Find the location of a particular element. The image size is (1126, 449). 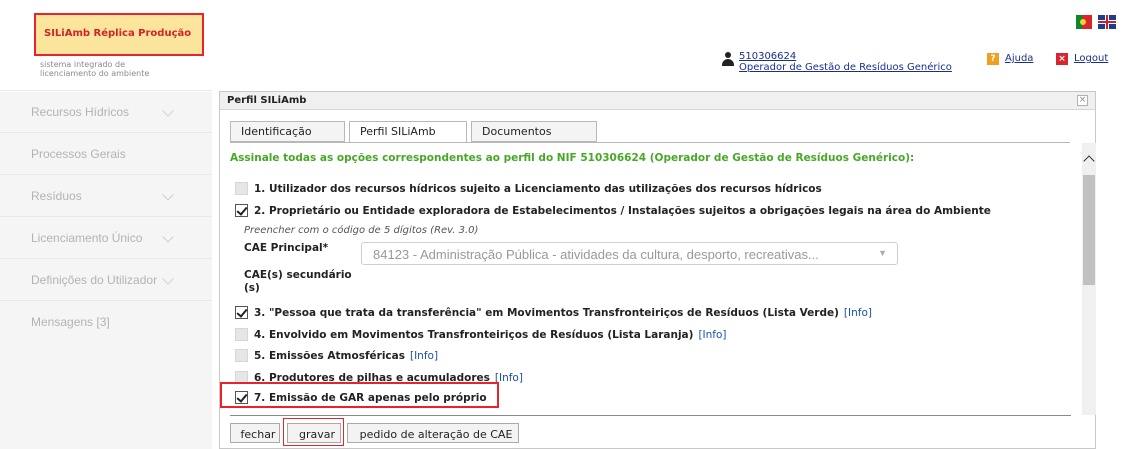

cae-secondary-label: CAE(s) secundário (s) is located at coordinates (304, 282).